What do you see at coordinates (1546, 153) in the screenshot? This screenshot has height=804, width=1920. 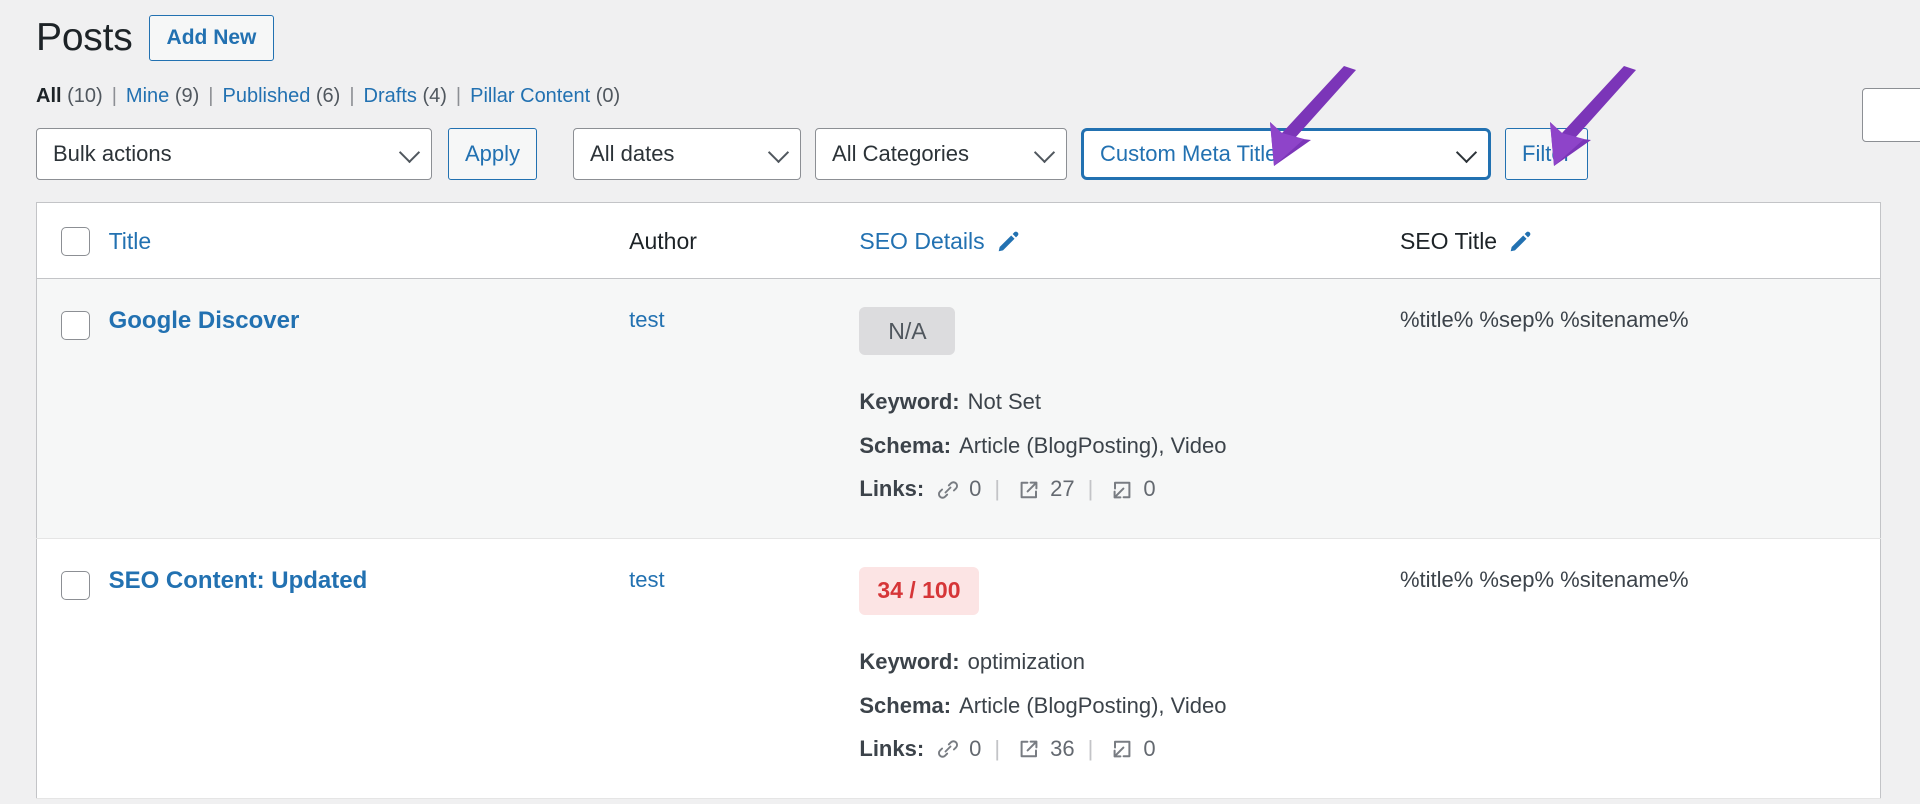 I see `filter-button: Filter` at bounding box center [1546, 153].